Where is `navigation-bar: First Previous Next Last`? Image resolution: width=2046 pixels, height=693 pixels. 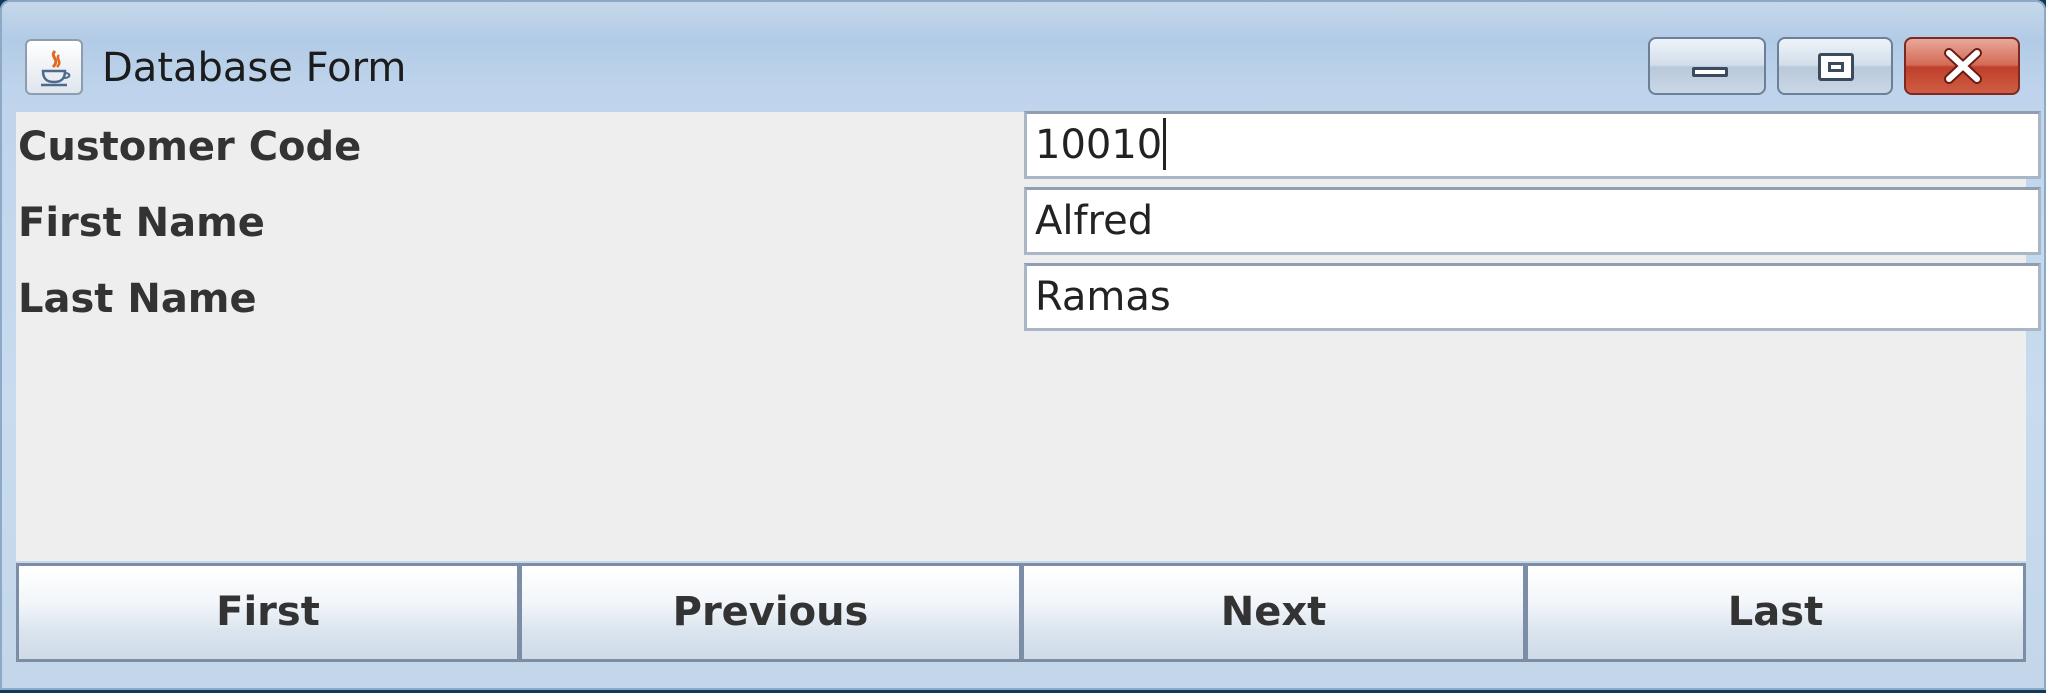
navigation-bar: First Previous Next Last is located at coordinates (1021, 612).